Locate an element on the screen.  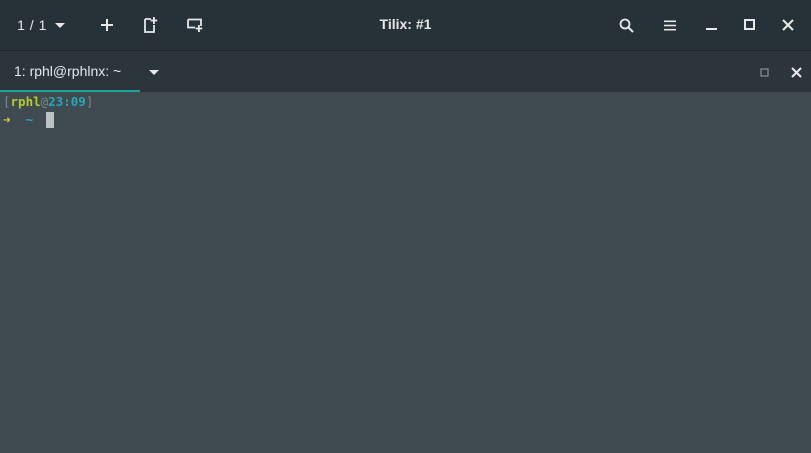
close-window-button is located at coordinates (788, 25).